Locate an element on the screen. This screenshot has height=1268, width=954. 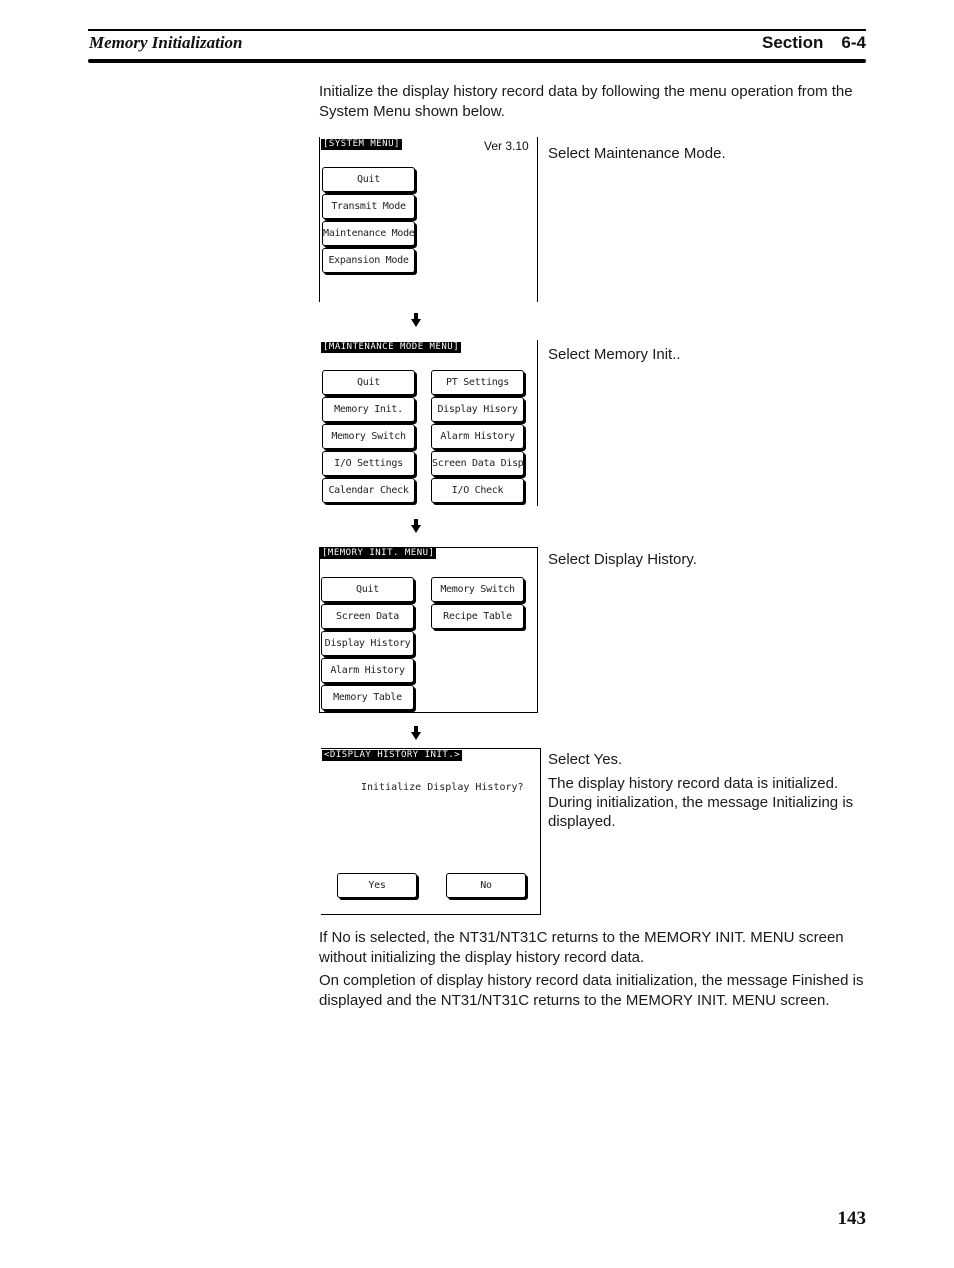
display-history-button: Display Hisory is located at coordinates (477, 409).